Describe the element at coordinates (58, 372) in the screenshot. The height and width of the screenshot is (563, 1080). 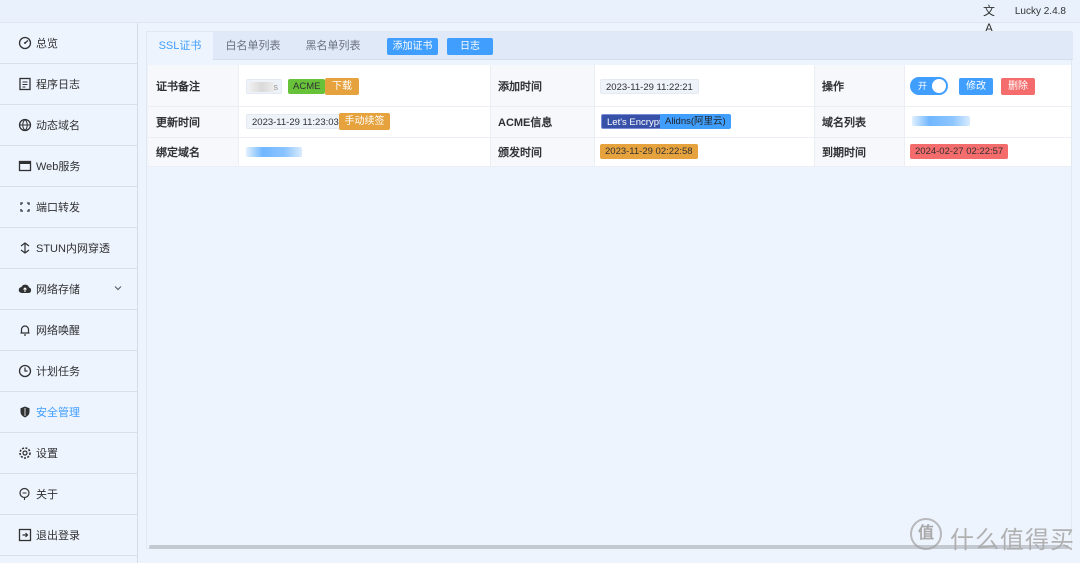
I see `sidebar-item-label: 计划任务` at that location.